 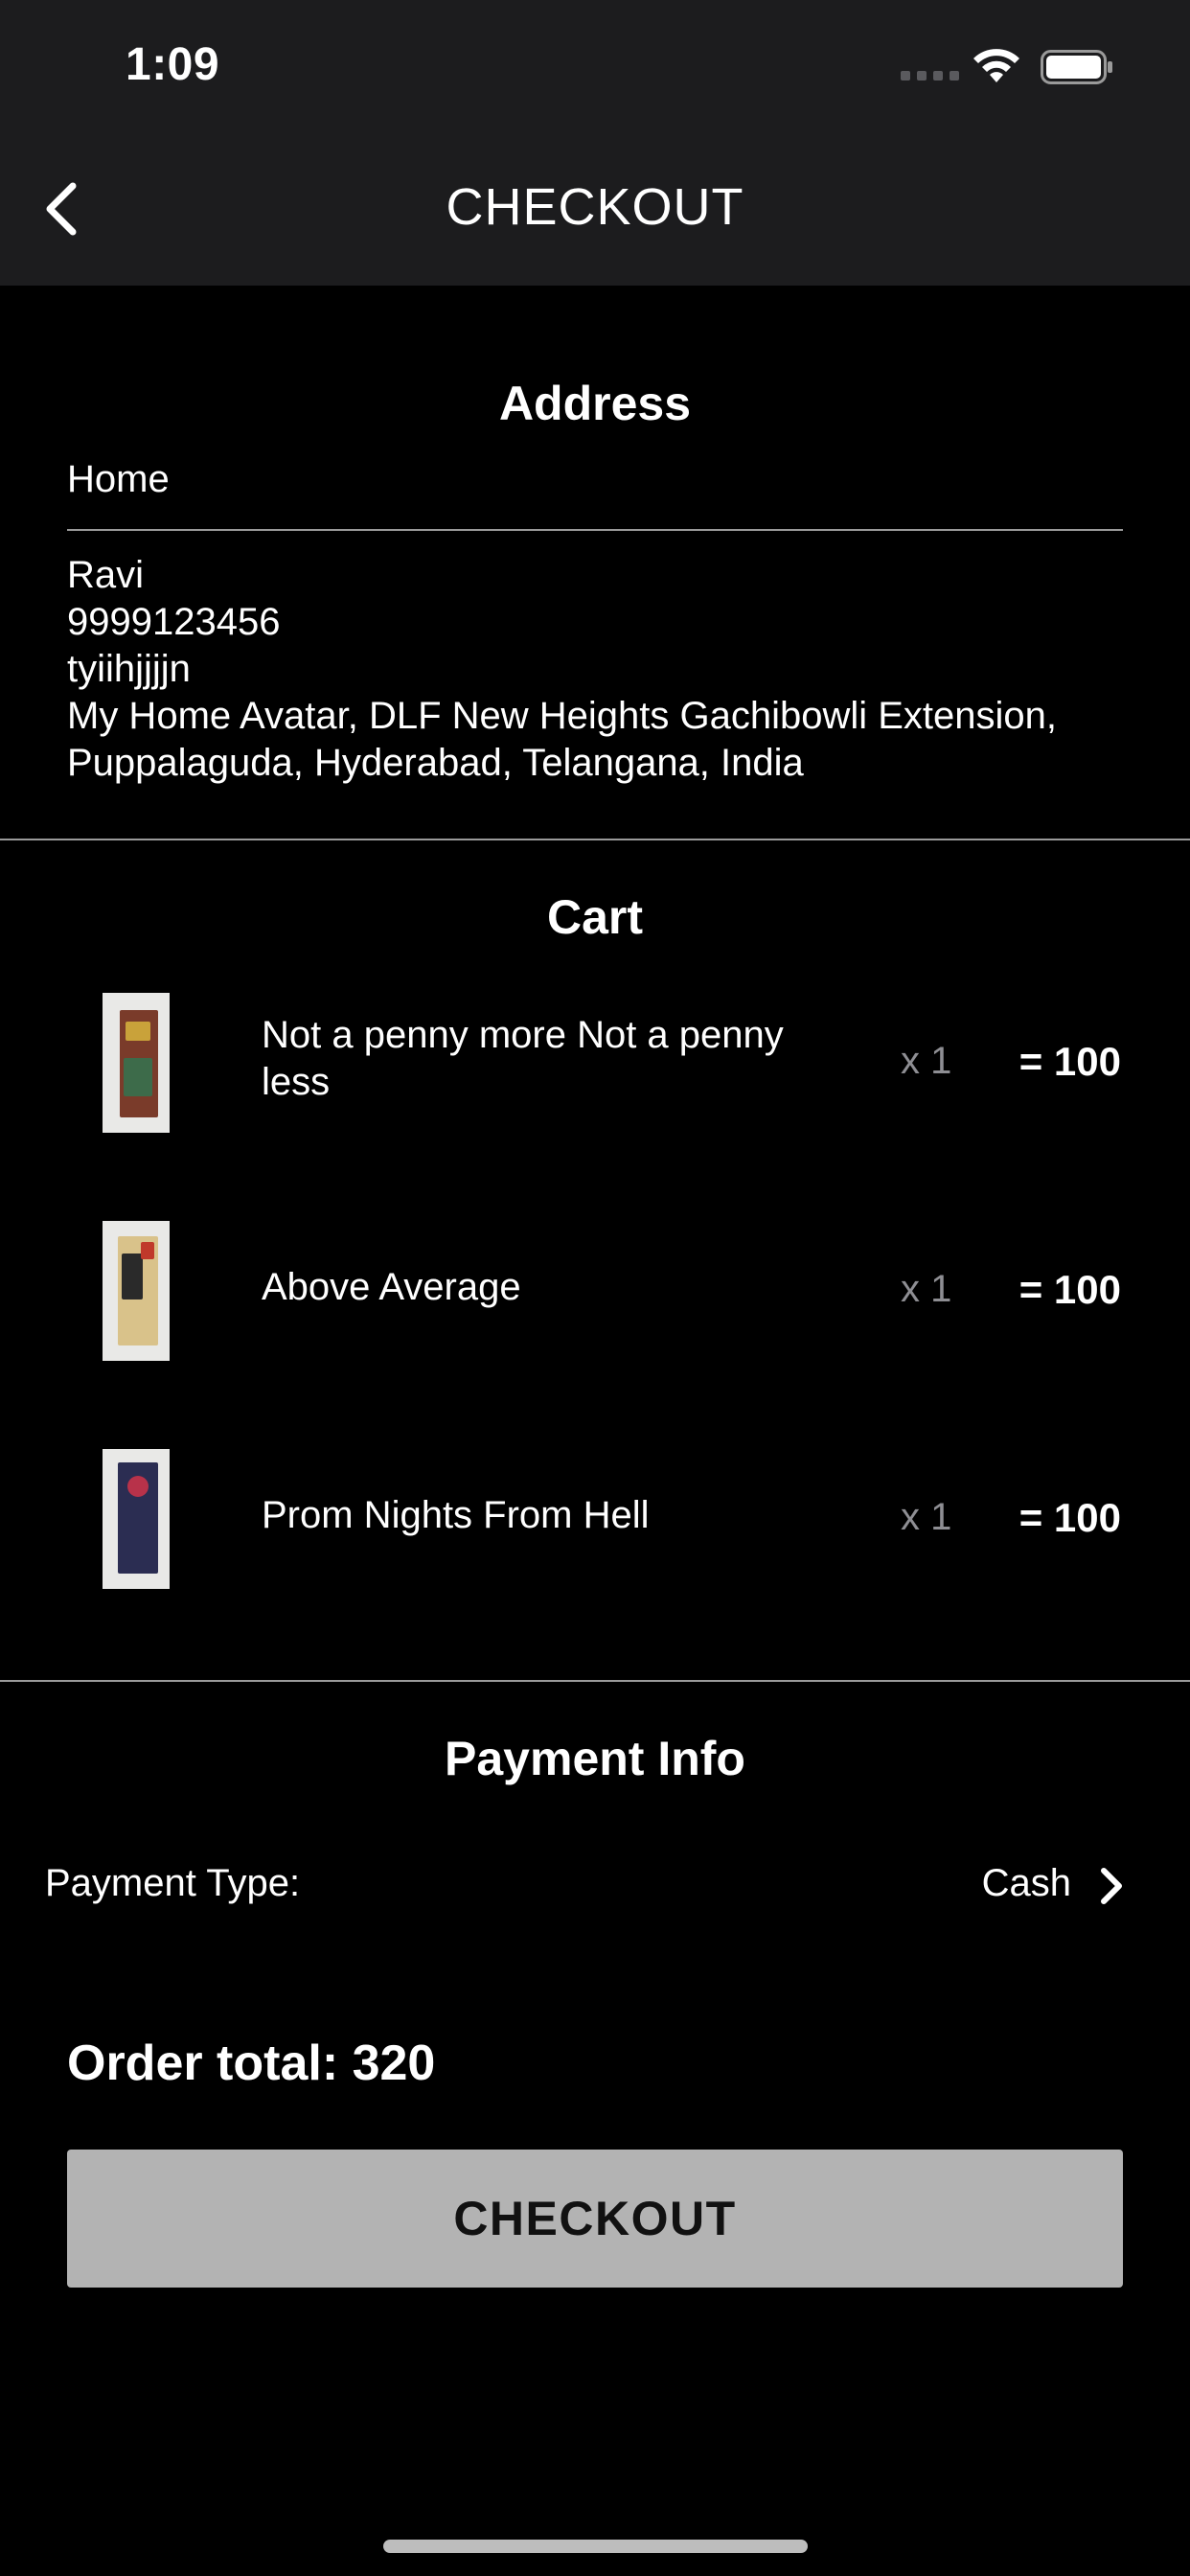 What do you see at coordinates (106, 575) in the screenshot?
I see `address-name: Ravi` at bounding box center [106, 575].